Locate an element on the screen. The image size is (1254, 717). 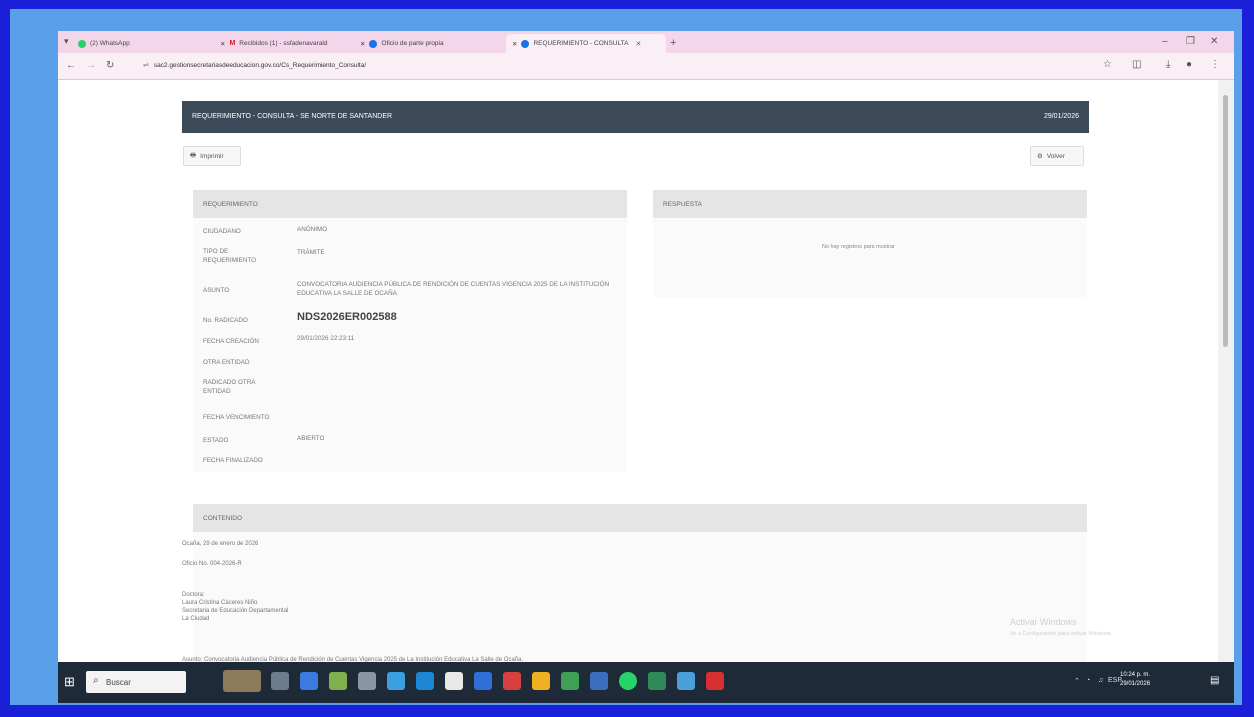
field-label: CIUDADANO is located at coordinates (222, 231).